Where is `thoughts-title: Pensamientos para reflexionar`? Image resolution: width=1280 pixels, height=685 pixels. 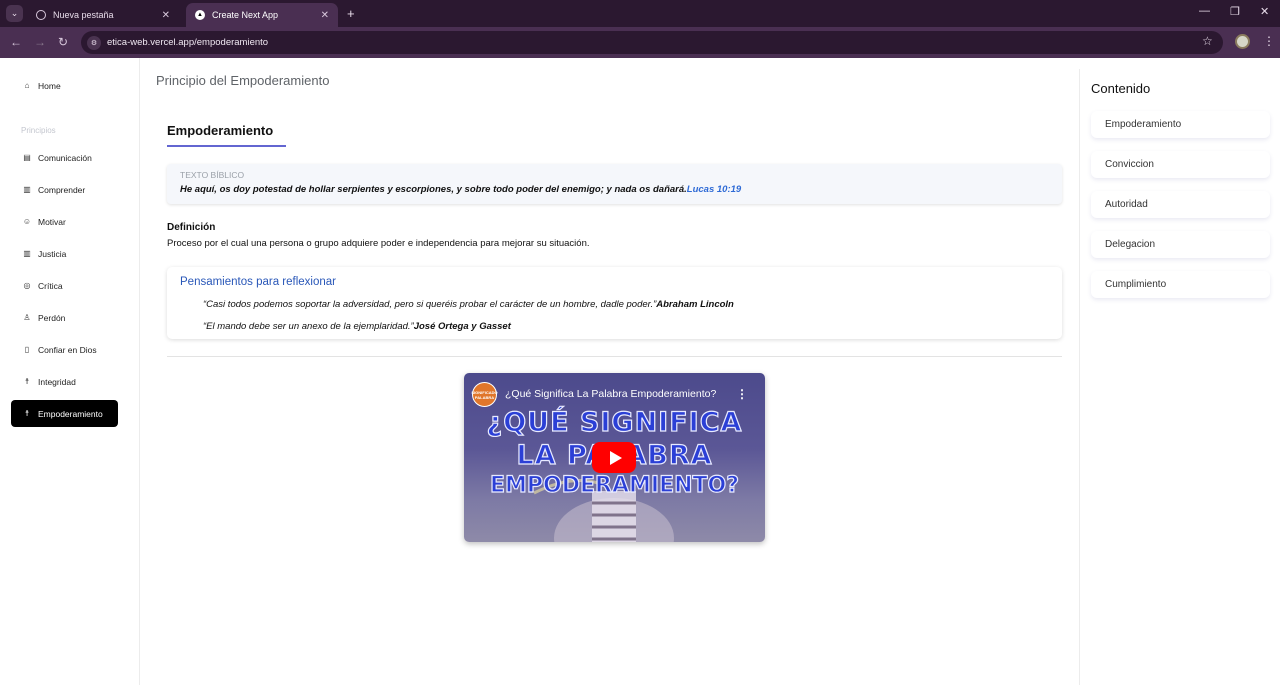
thoughts-title: Pensamientos para reflexionar is located at coordinates (258, 282).